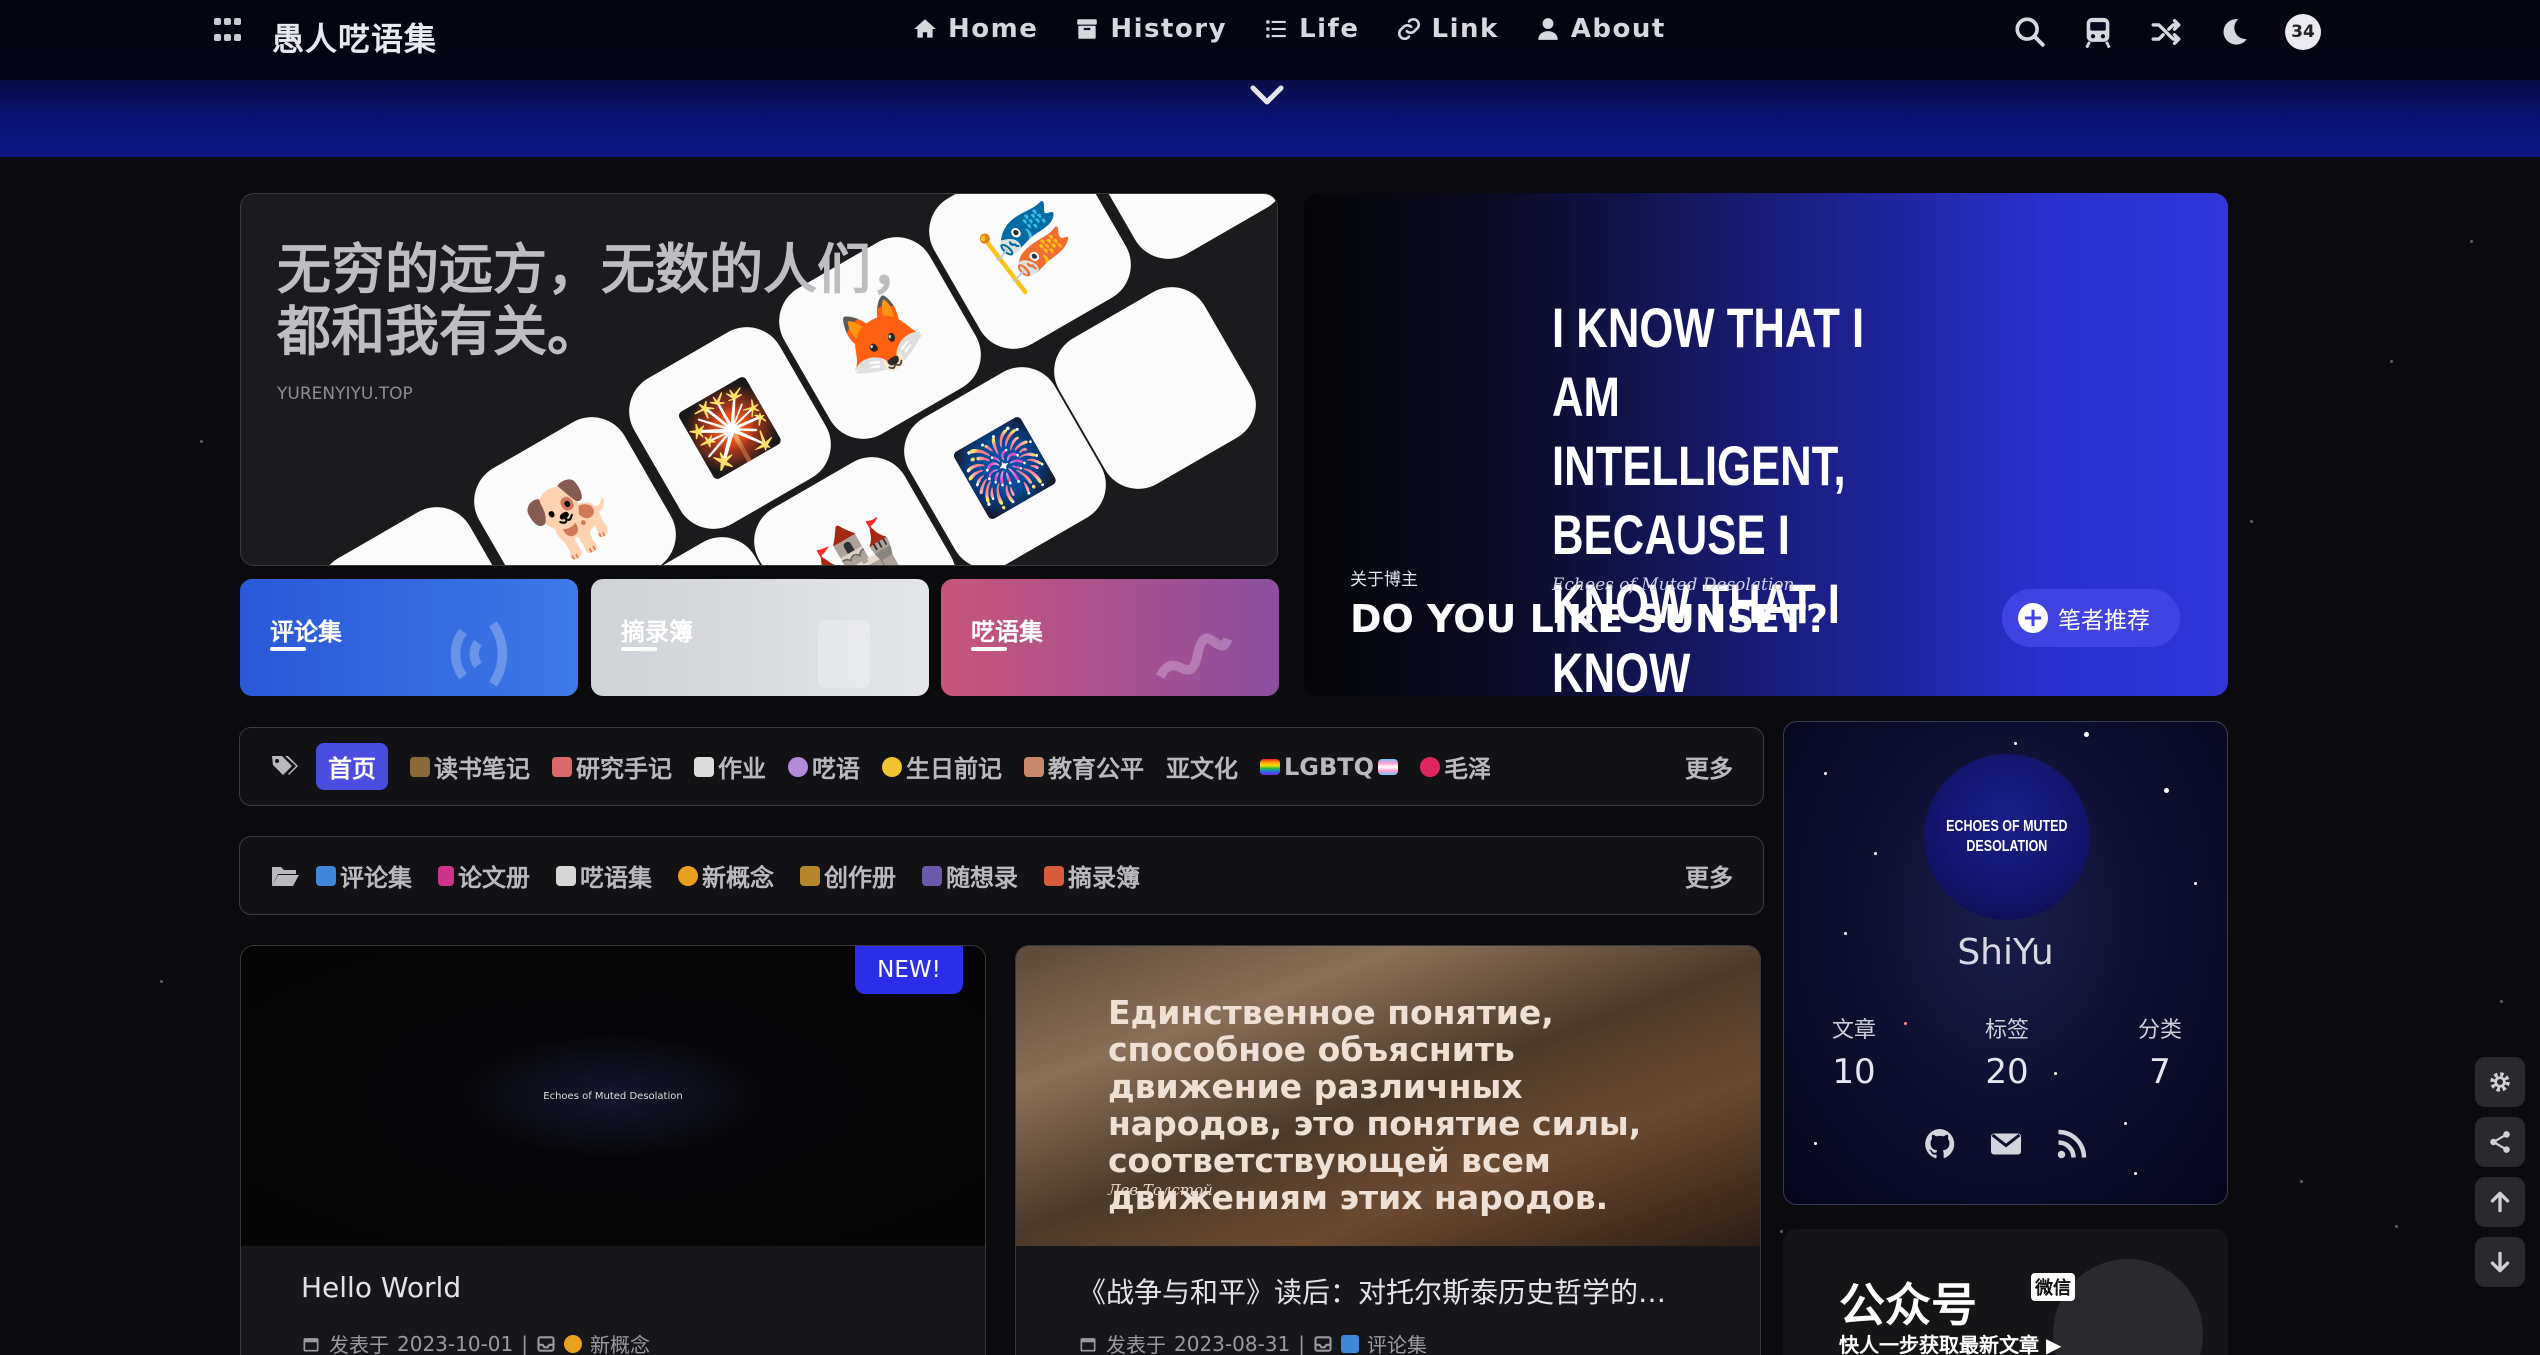 The image size is (2540, 1355). I want to click on plus-icon: +, so click(2033, 618).